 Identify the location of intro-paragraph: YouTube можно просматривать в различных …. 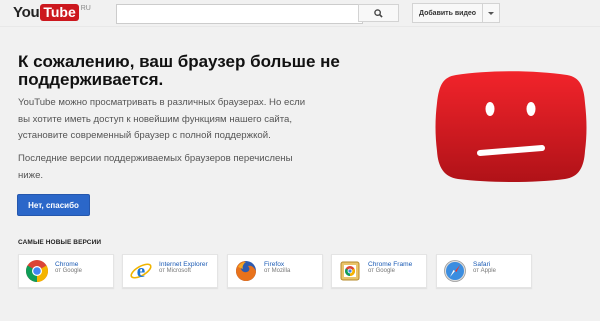
(162, 119).